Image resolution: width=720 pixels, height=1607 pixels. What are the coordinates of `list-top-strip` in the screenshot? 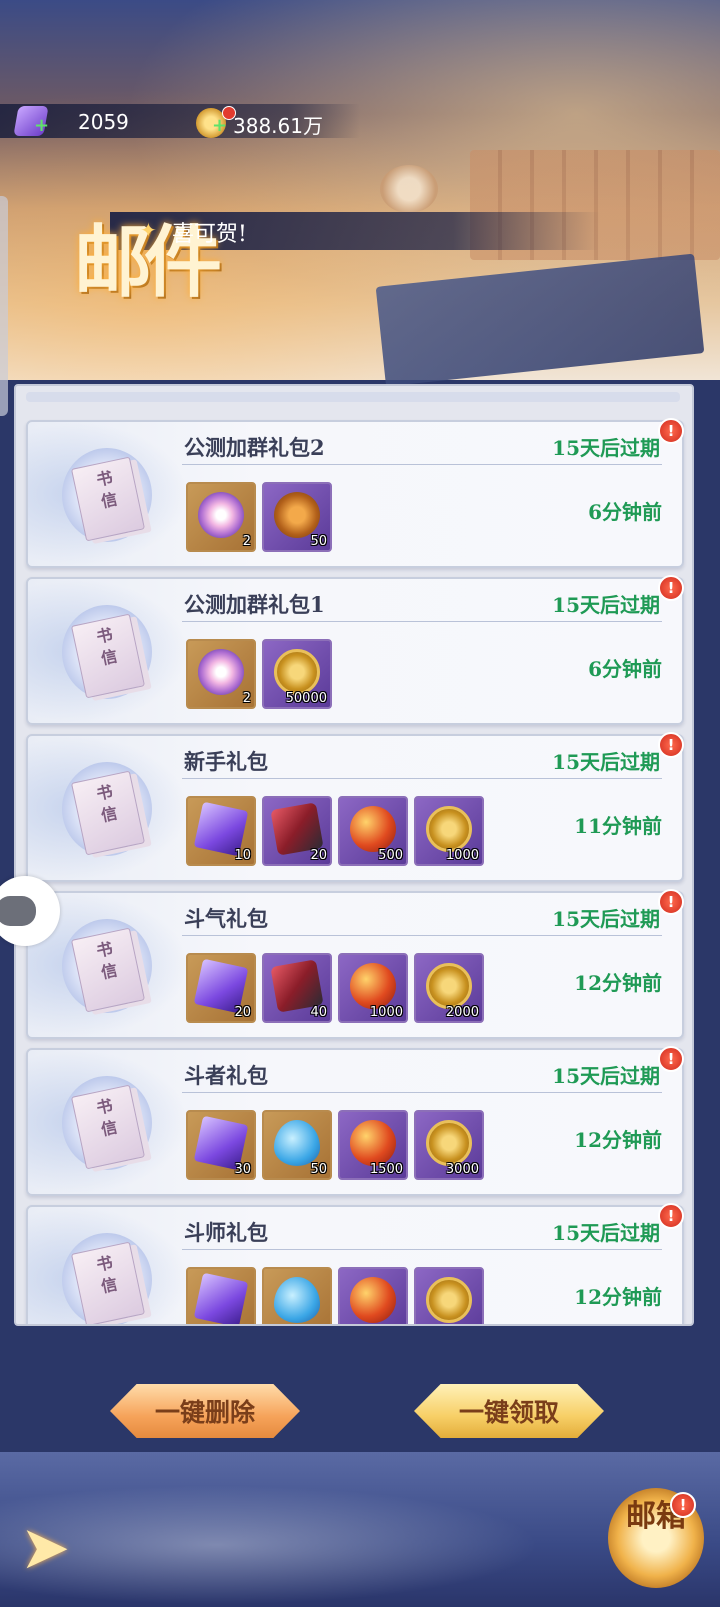 It's located at (353, 397).